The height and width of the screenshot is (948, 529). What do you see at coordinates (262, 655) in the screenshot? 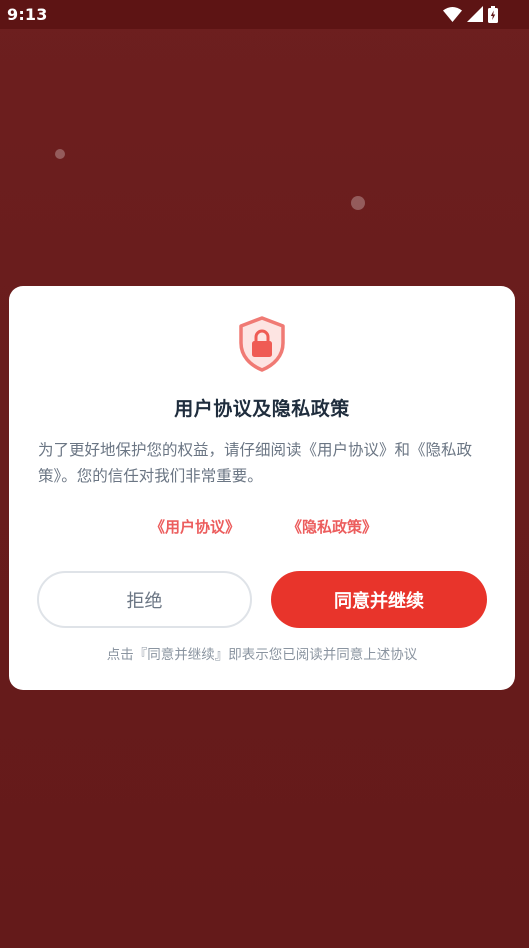
I see `consent-footnote: 点击『同意并继续』即表示您已阅读并同意上述协议` at bounding box center [262, 655].